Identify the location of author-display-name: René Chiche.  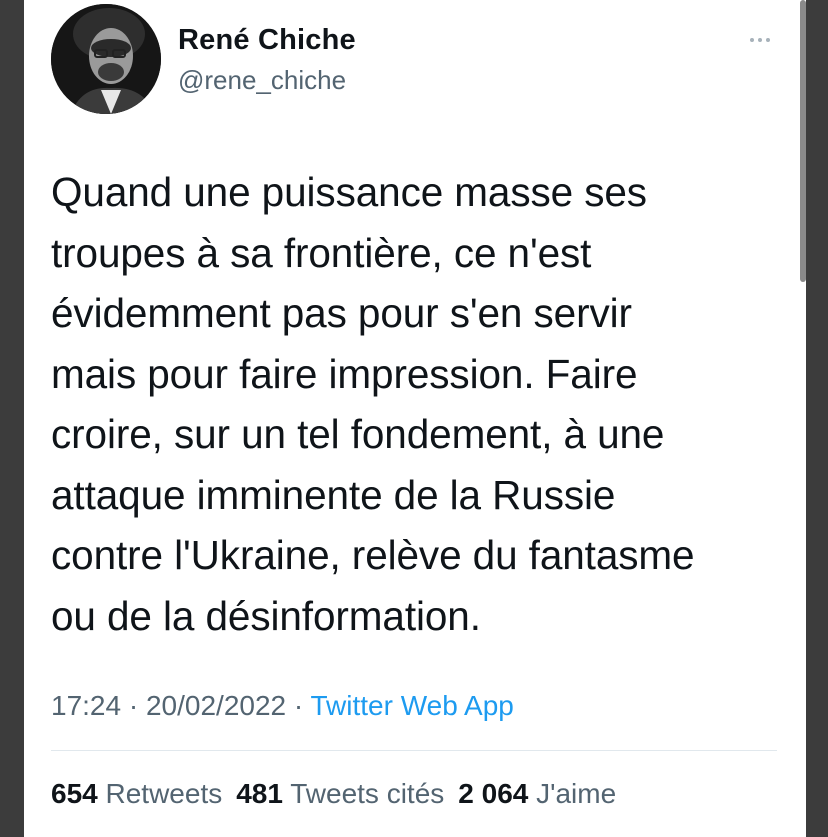
(267, 40).